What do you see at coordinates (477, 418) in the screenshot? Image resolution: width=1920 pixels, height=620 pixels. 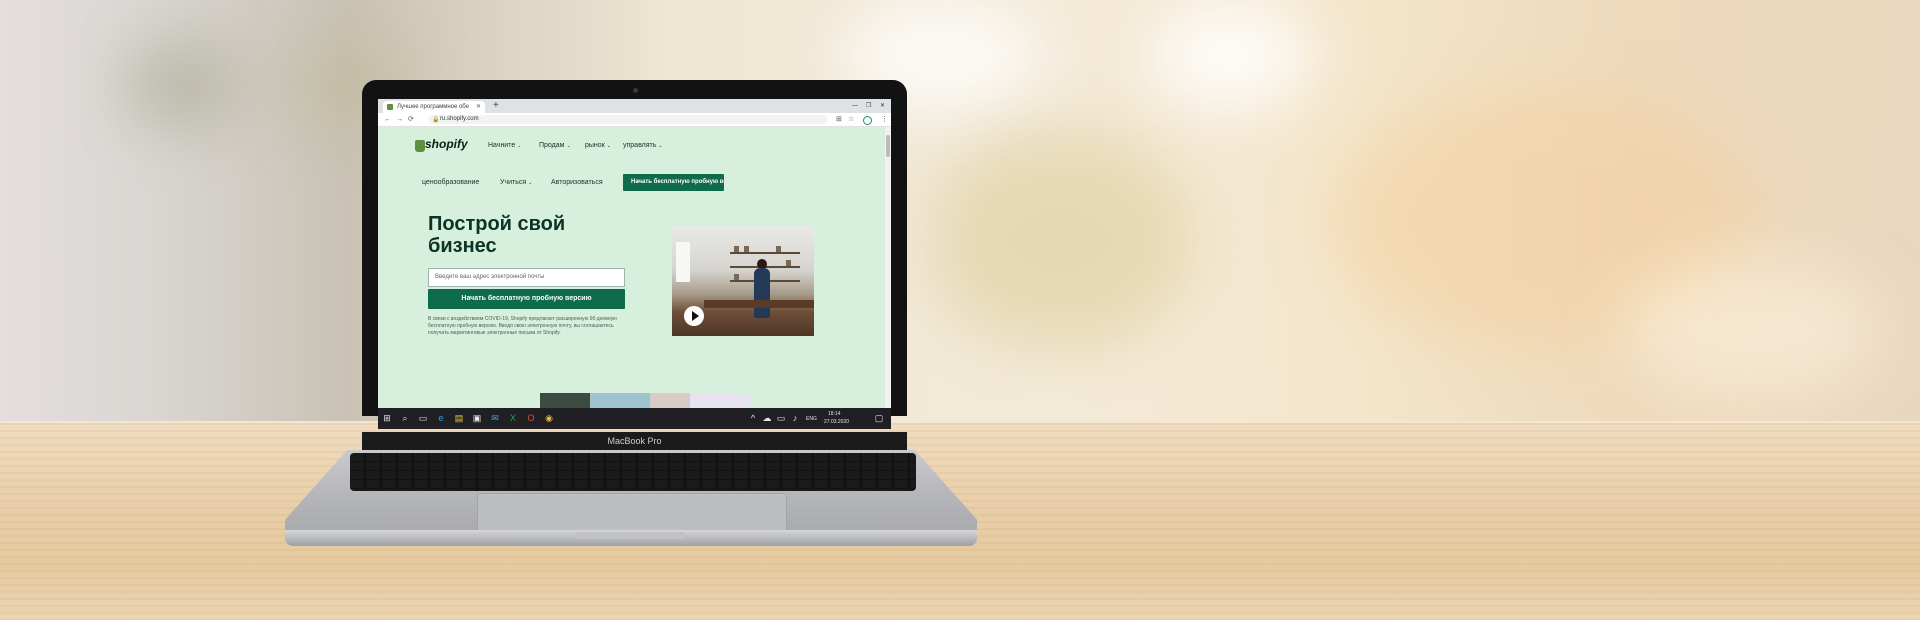 I see `store-icon: ▣` at bounding box center [477, 418].